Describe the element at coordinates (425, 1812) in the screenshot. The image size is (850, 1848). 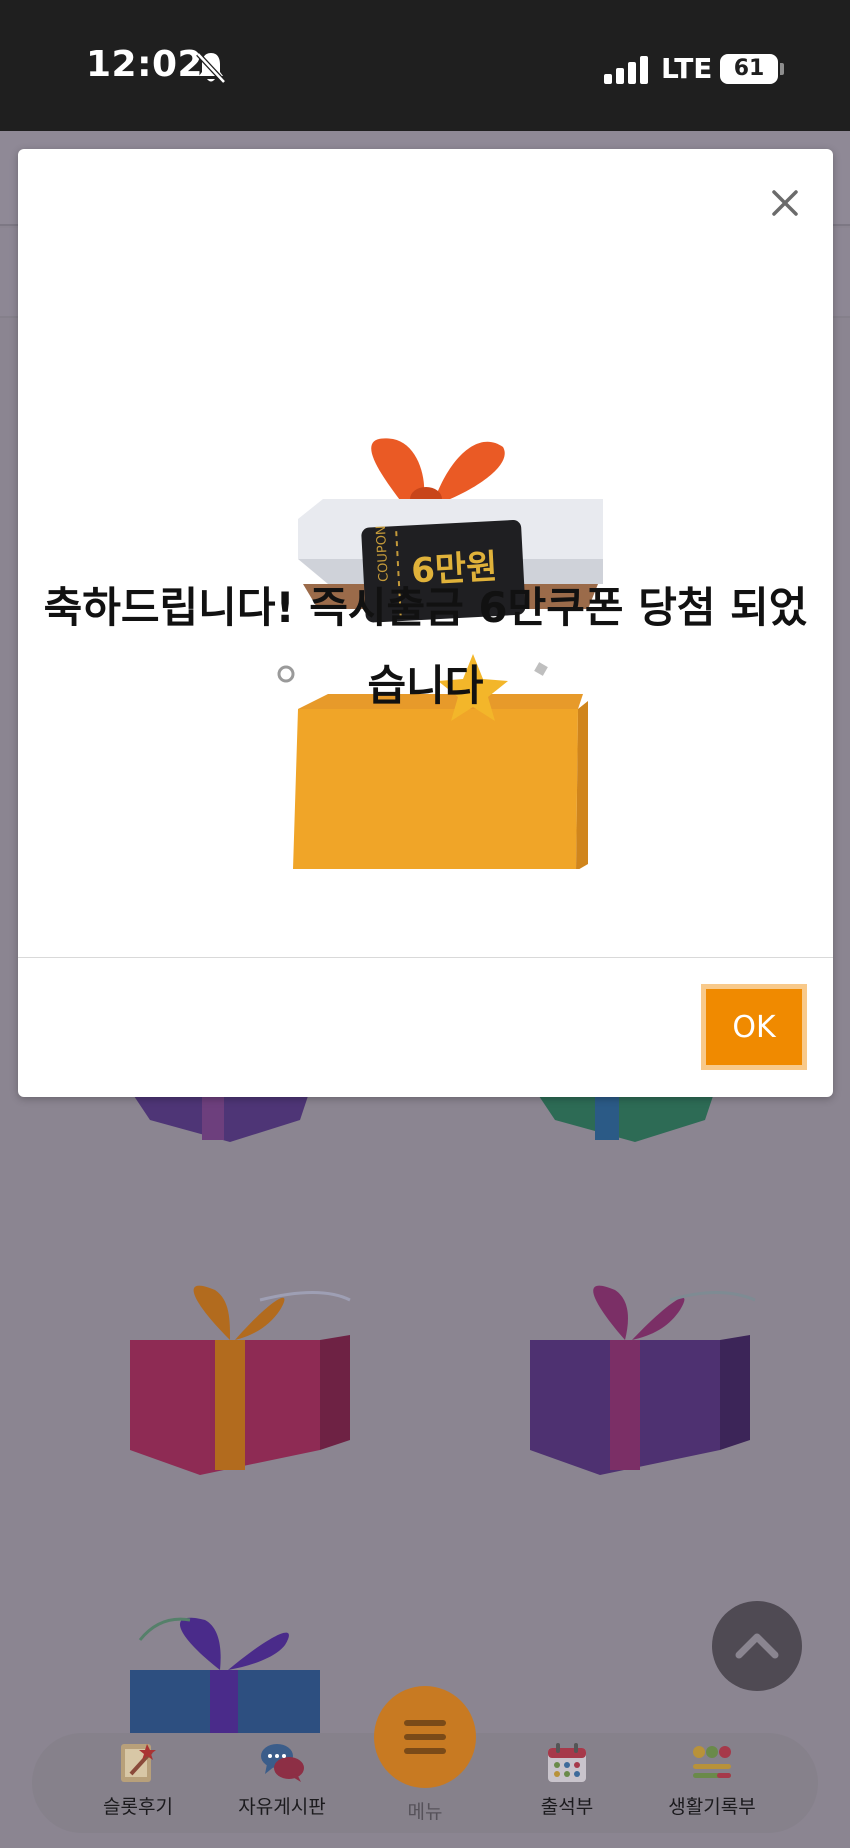
I see `nav-label-menu: 메뉴` at that location.